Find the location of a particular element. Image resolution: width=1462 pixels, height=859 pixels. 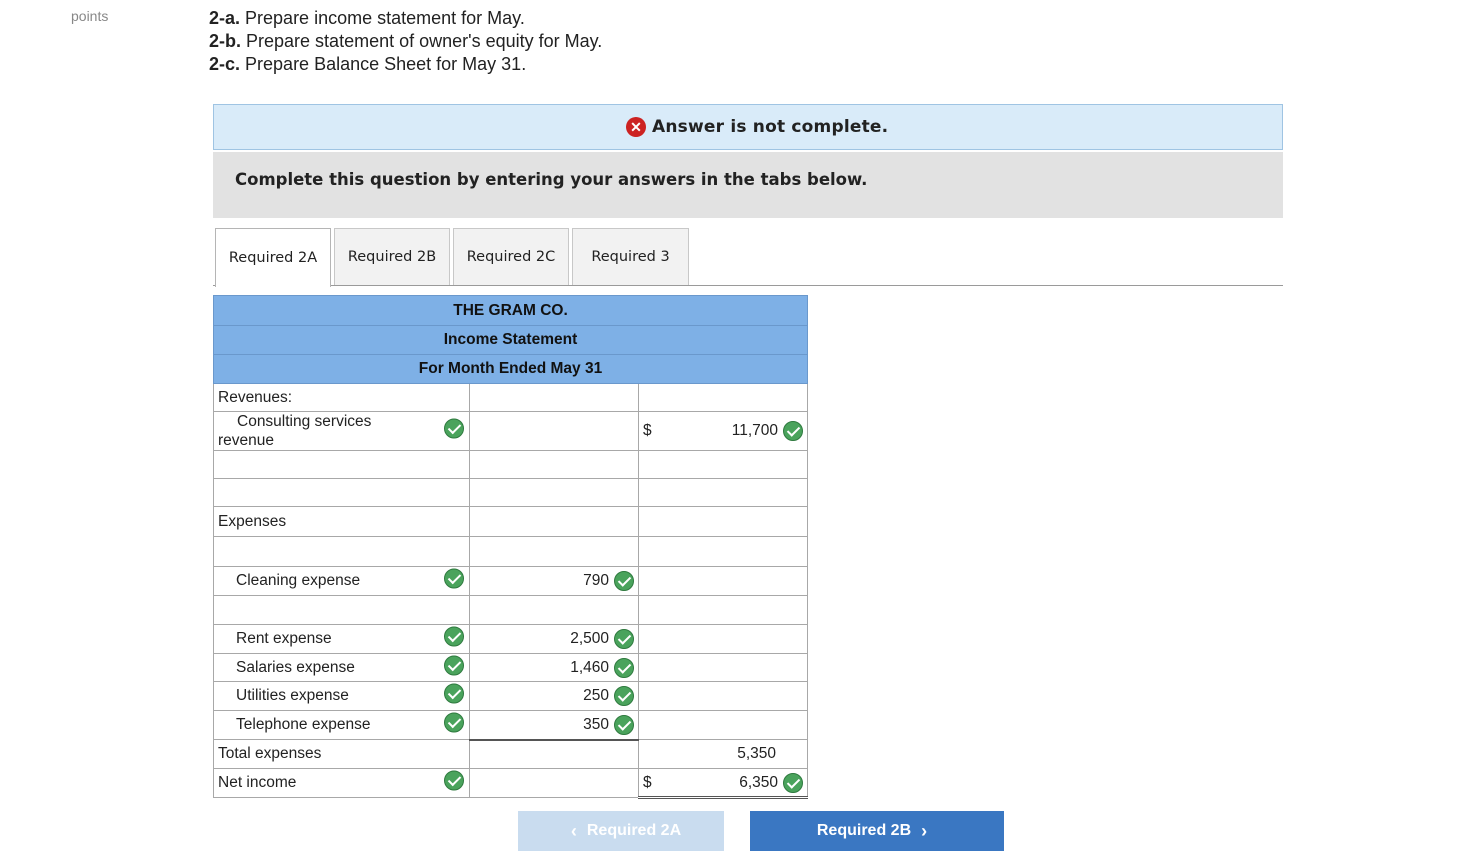

tab-required-2b: Required 2B is located at coordinates (392, 256).